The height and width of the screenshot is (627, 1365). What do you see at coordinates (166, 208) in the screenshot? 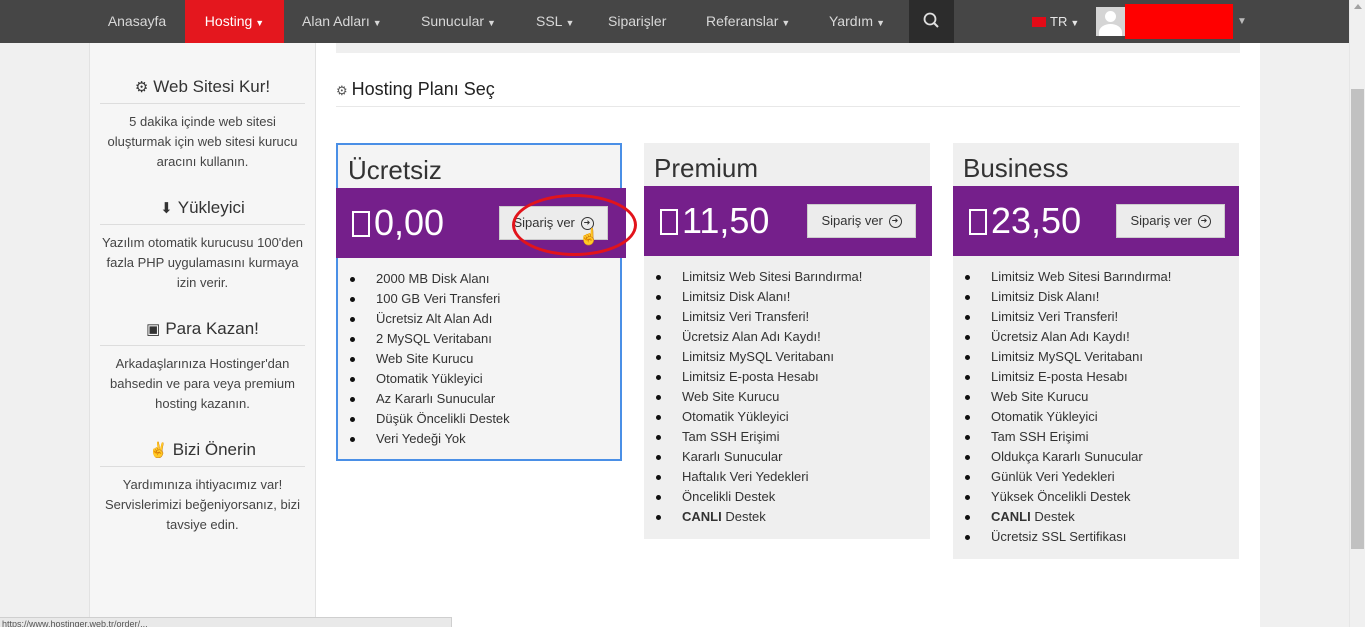
I see `download-icon: ⬇` at bounding box center [166, 208].